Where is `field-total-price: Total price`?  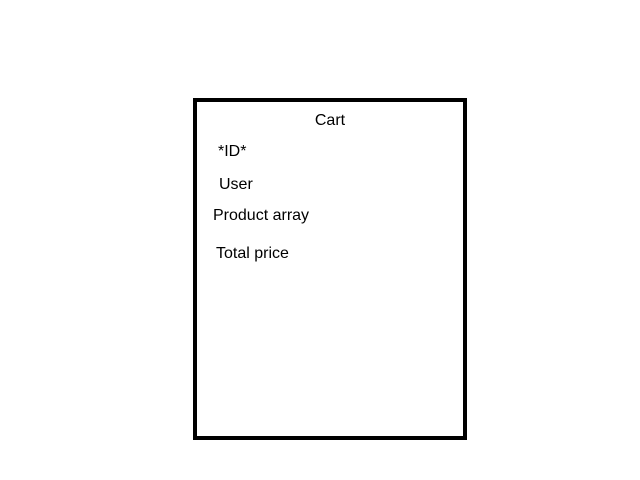 field-total-price: Total price is located at coordinates (252, 253).